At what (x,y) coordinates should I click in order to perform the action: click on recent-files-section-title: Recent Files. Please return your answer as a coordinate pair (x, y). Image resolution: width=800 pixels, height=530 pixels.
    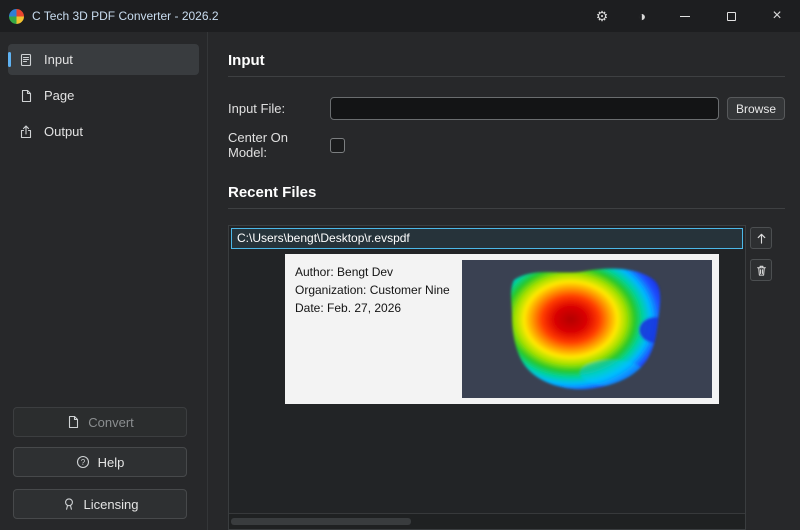
    Looking at the image, I should click on (272, 192).